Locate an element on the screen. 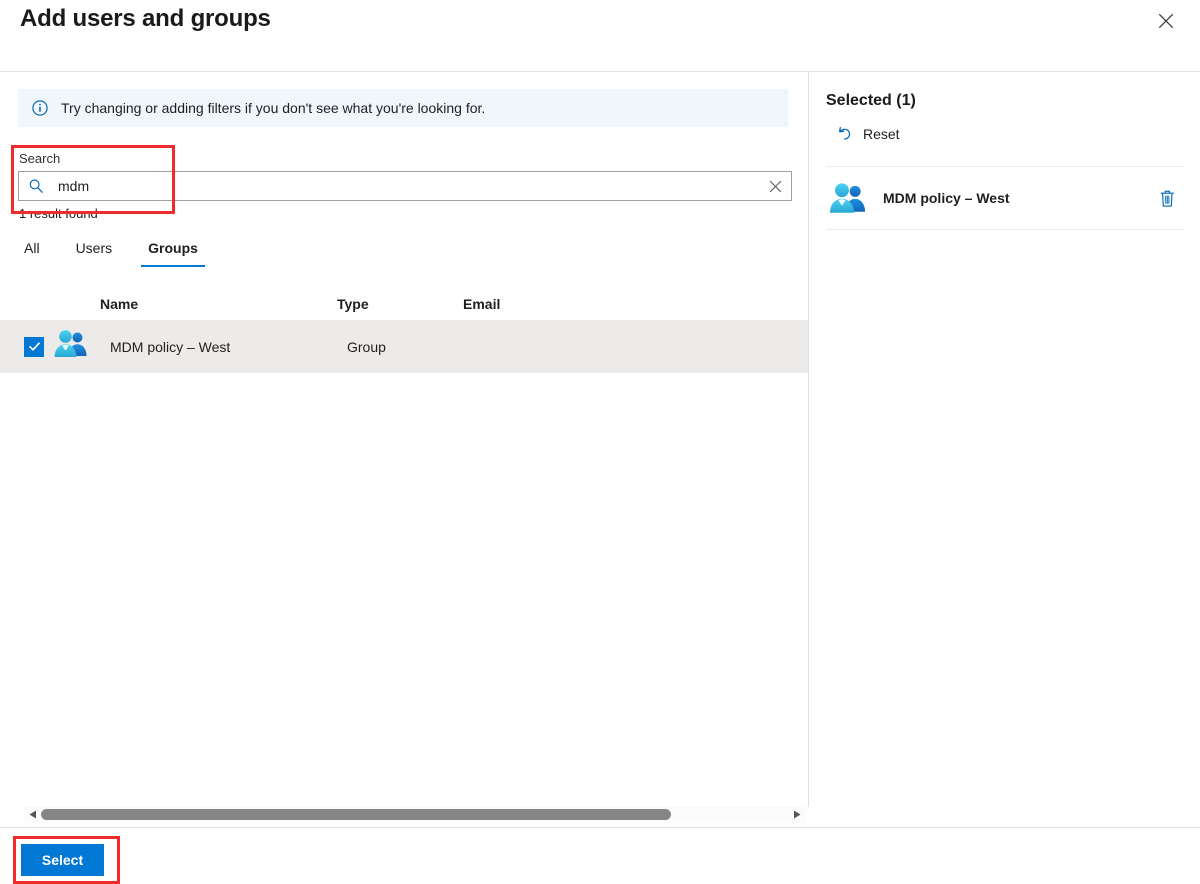 The width and height of the screenshot is (1200, 884). horizontal-scrollbar is located at coordinates (414, 814).